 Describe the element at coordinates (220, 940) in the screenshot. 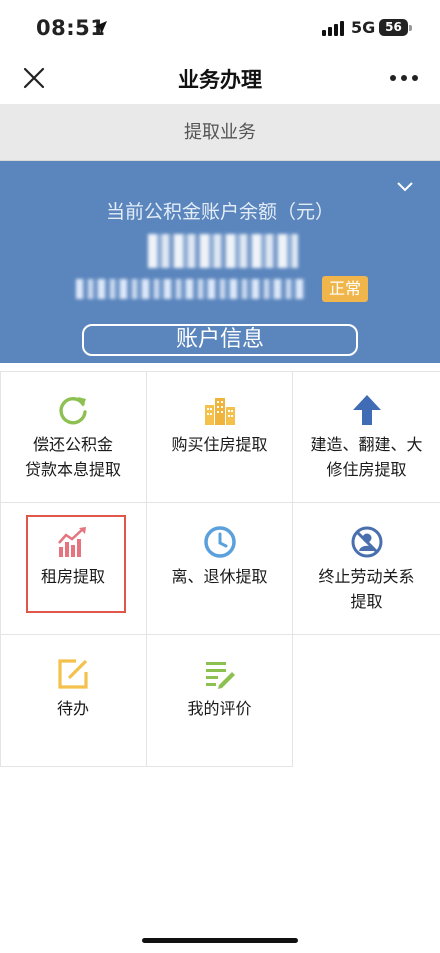

I see `home-indicator` at that location.